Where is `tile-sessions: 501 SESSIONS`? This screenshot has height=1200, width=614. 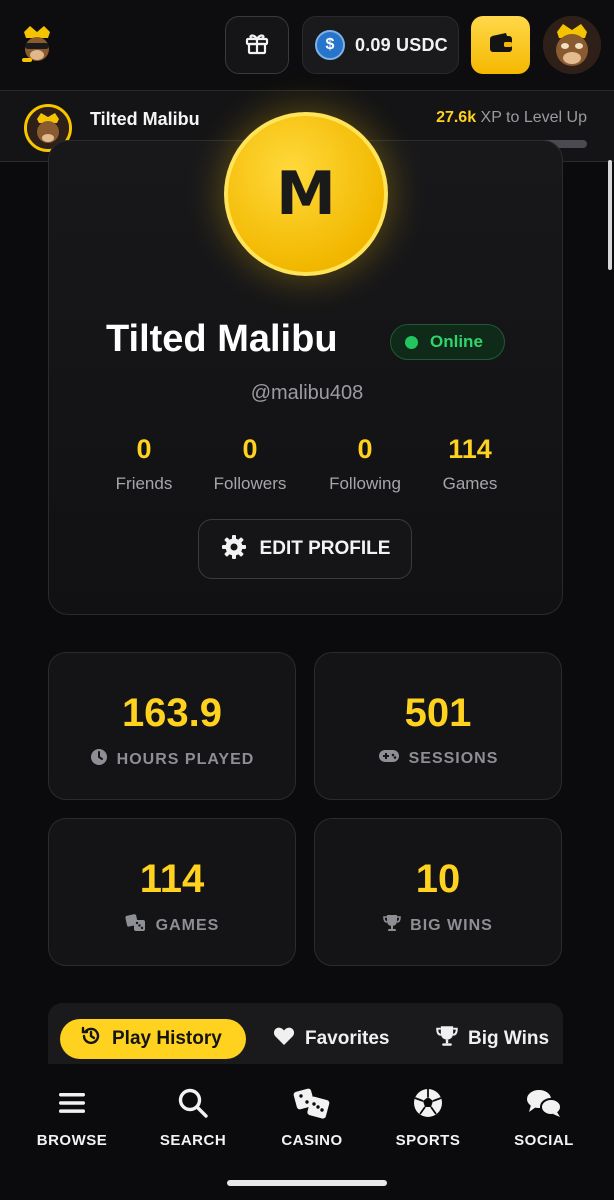
tile-sessions: 501 SESSIONS is located at coordinates (438, 726).